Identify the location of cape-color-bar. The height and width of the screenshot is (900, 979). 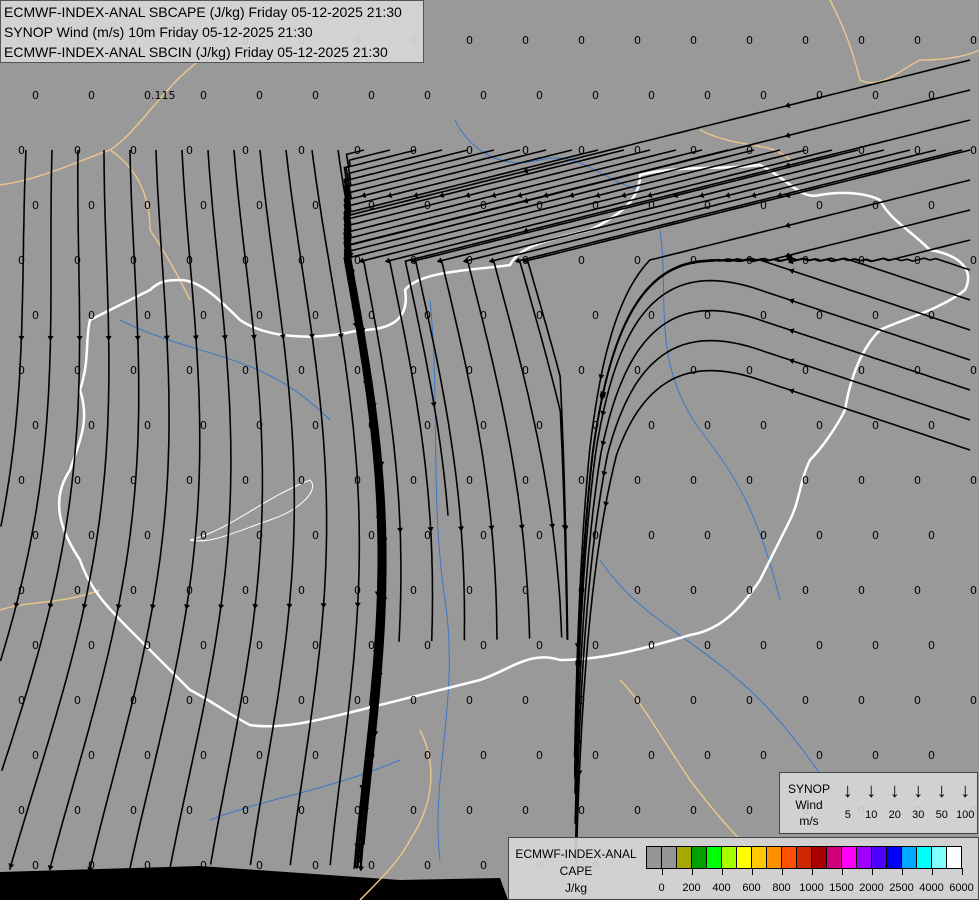
(804, 857).